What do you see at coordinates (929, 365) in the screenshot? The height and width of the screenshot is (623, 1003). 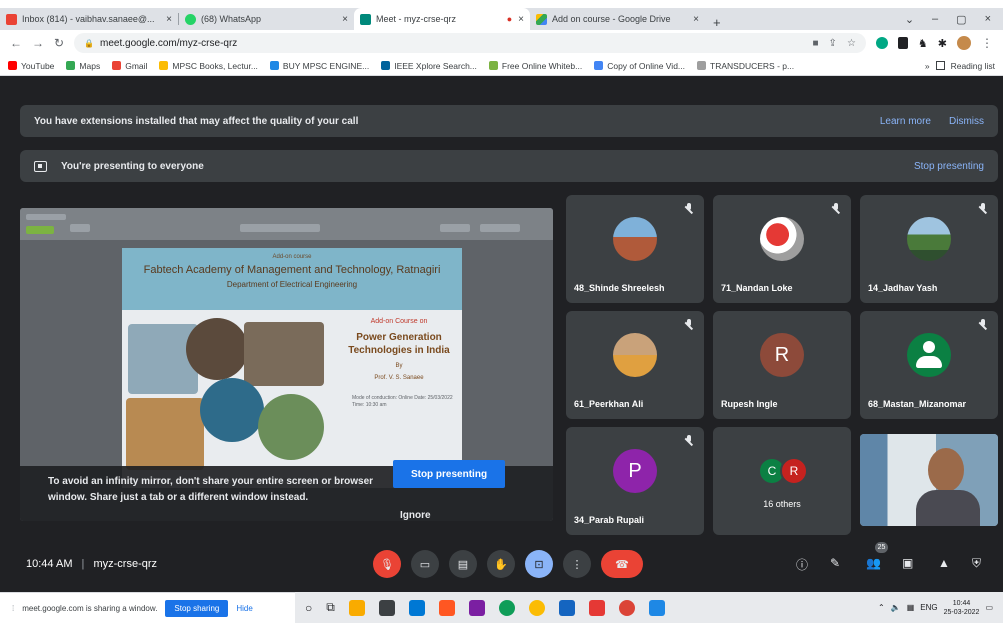 I see `participant-tile: 68_Mastan_Mizanomar` at bounding box center [929, 365].